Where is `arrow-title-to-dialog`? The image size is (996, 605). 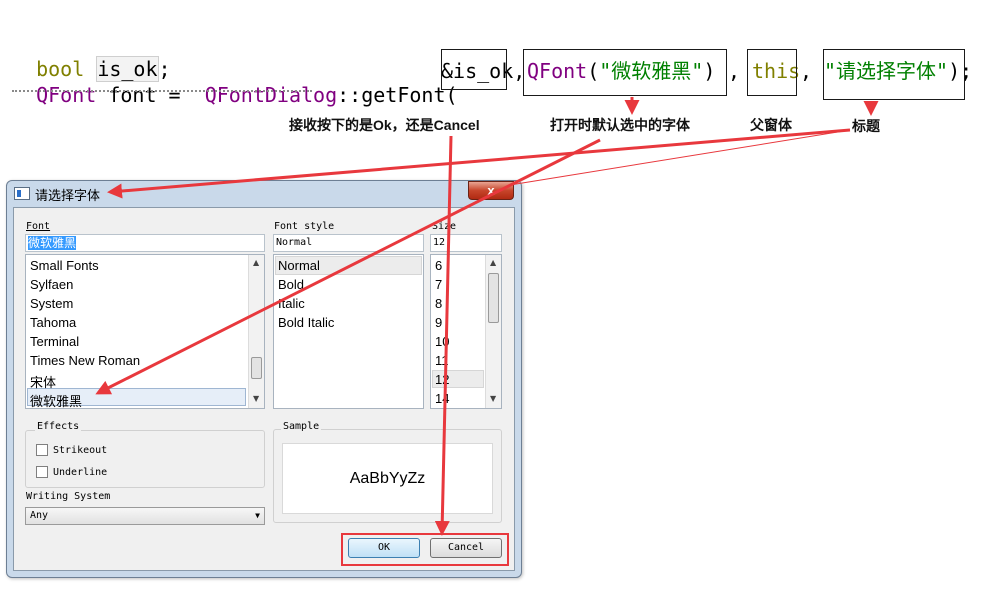
arrow-title-to-dialog is located at coordinates (479, 163).